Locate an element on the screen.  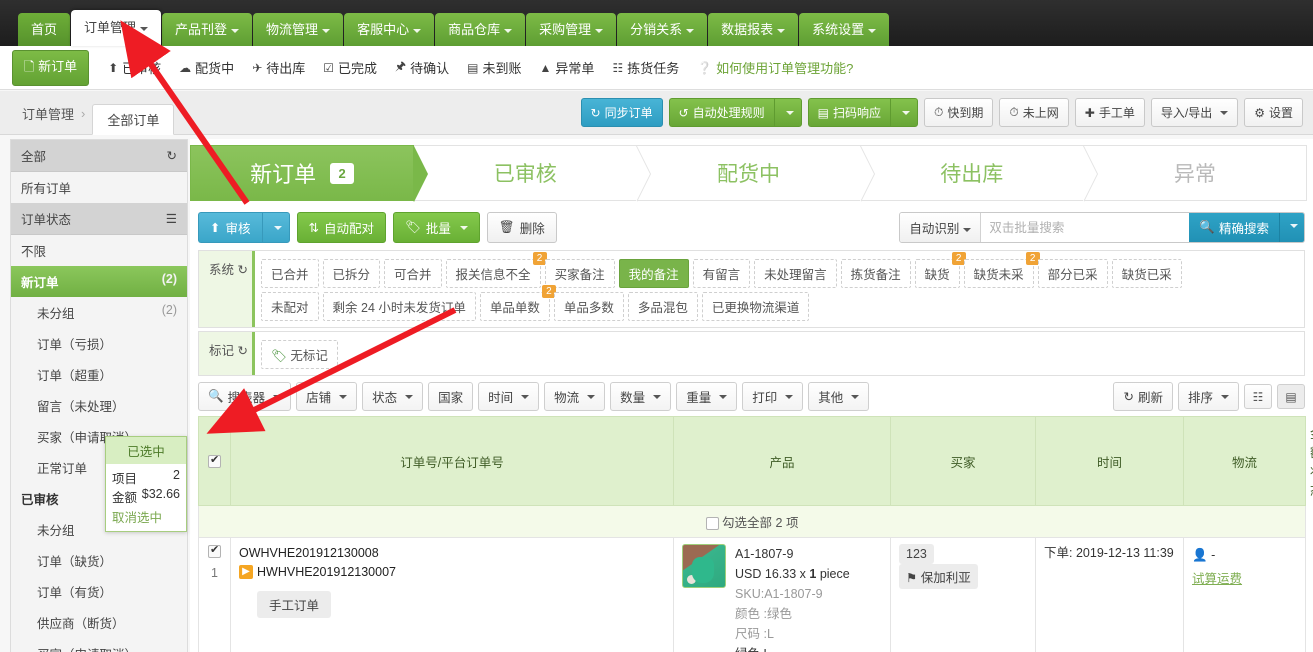
sidebar-item-new-orders: 新订单 (2) is located at coordinates (99, 281).